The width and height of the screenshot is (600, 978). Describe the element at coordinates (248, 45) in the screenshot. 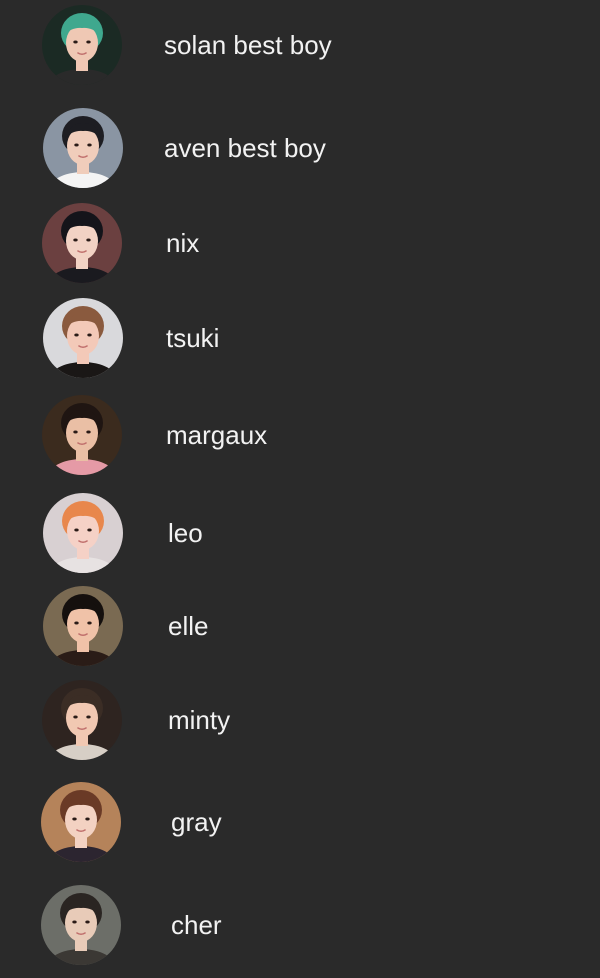

I see `contact-name: solan best boy` at that location.